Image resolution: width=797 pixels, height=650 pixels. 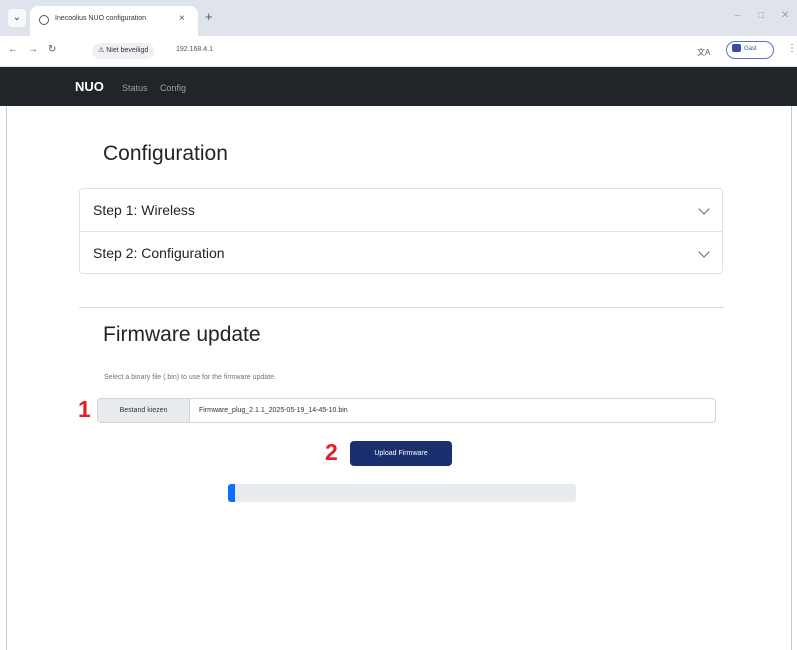 What do you see at coordinates (738, 15) in the screenshot?
I see `minimize-icon: –` at bounding box center [738, 15].